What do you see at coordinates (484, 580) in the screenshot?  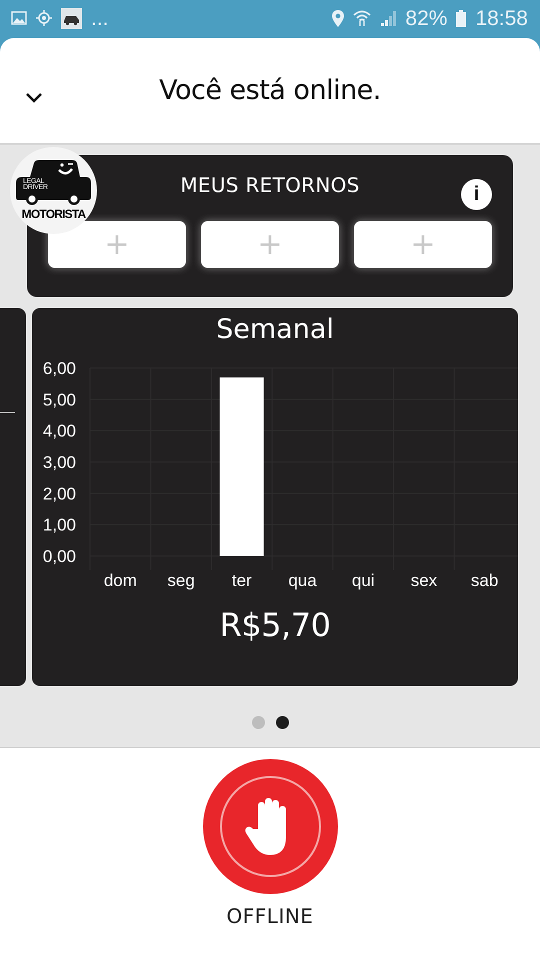 I see `x-tick-label: sab` at bounding box center [484, 580].